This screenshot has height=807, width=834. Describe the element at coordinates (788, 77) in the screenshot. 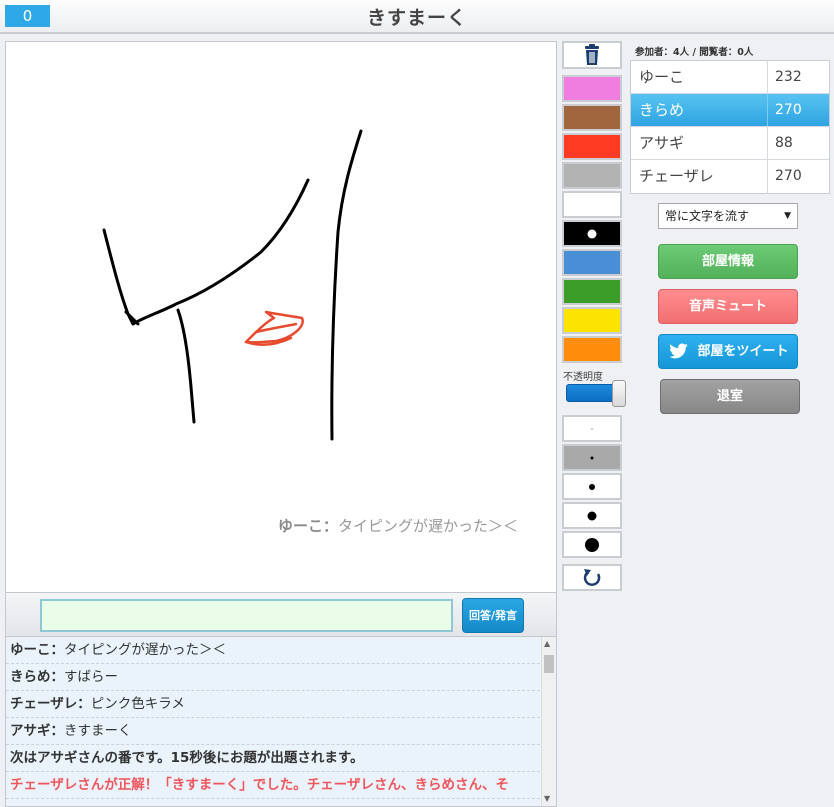

I see `player-score: 232` at that location.